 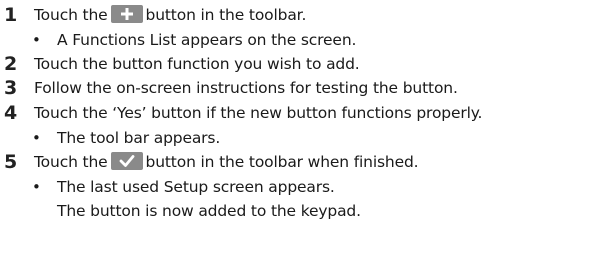 What do you see at coordinates (11, 113) in the screenshot?
I see `step-number: 4` at bounding box center [11, 113].